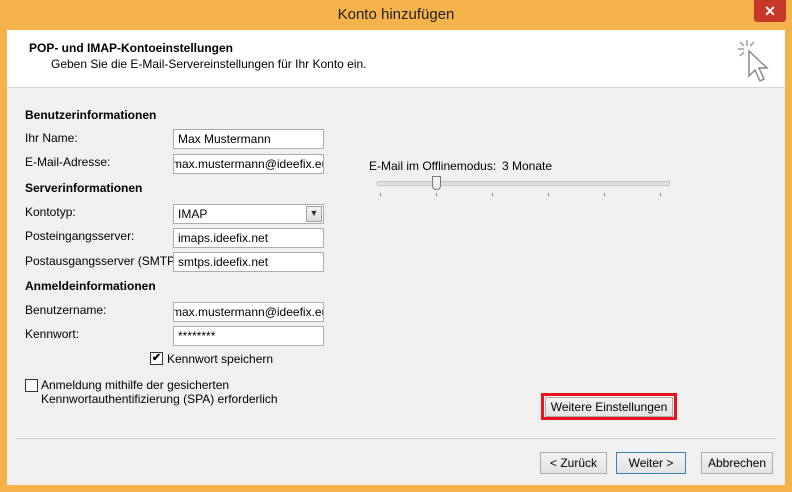 This screenshot has width=792, height=492. Describe the element at coordinates (50, 212) in the screenshot. I see `account-type-label: Kontotyp:` at that location.